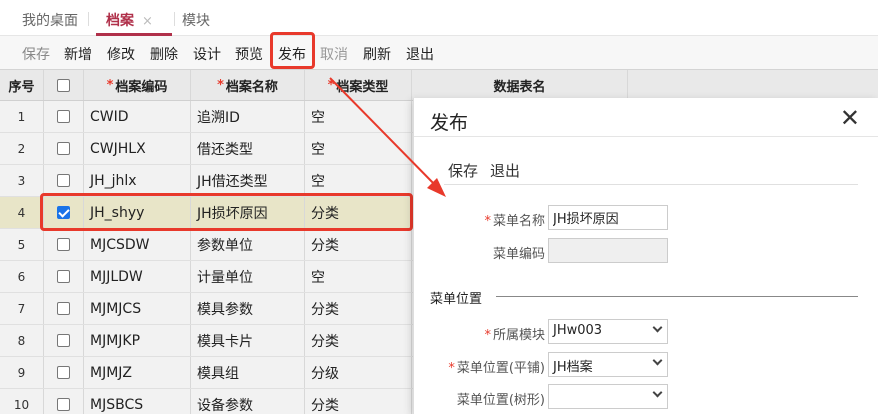  What do you see at coordinates (362, 87) in the screenshot?
I see `header-type-label: 档案类型` at bounding box center [362, 87].